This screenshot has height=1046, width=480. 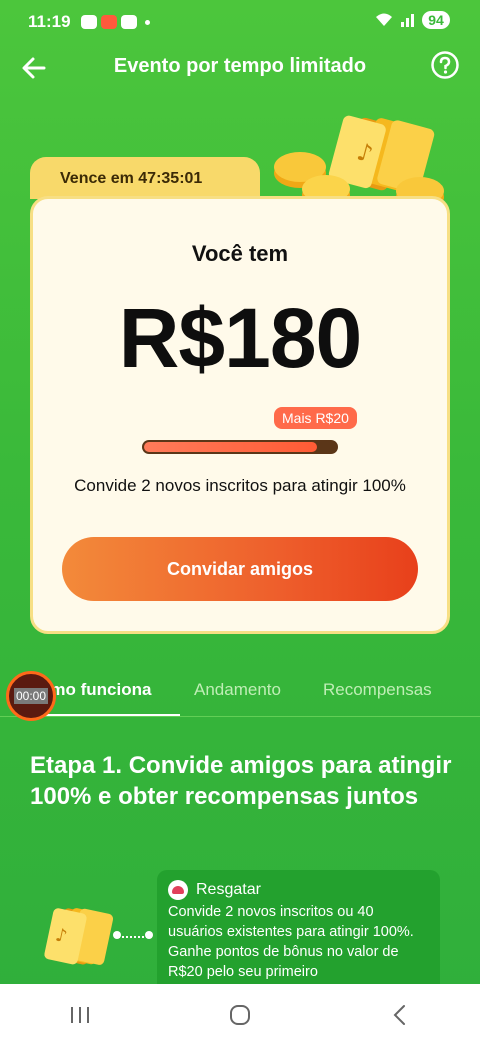 I want to click on home-icon, so click(x=240, y=1015).